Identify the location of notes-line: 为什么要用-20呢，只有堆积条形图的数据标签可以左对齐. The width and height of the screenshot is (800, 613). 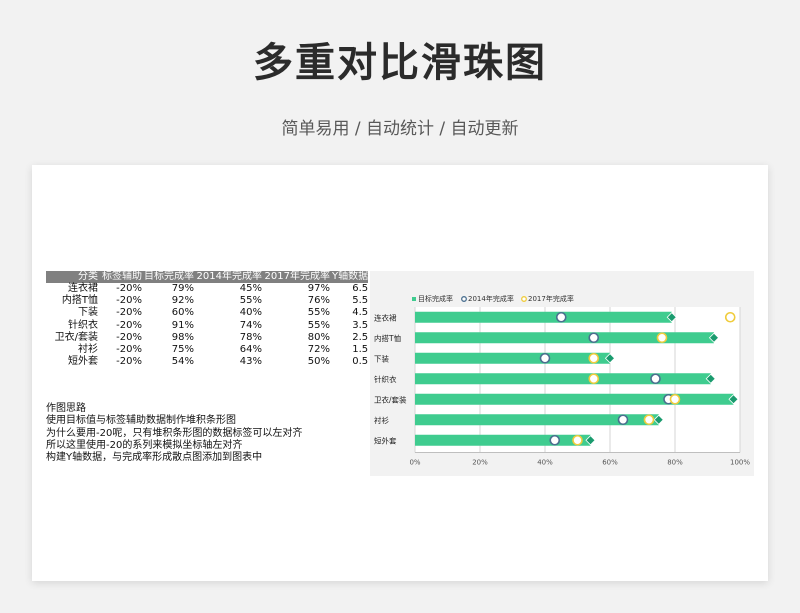
(174, 433).